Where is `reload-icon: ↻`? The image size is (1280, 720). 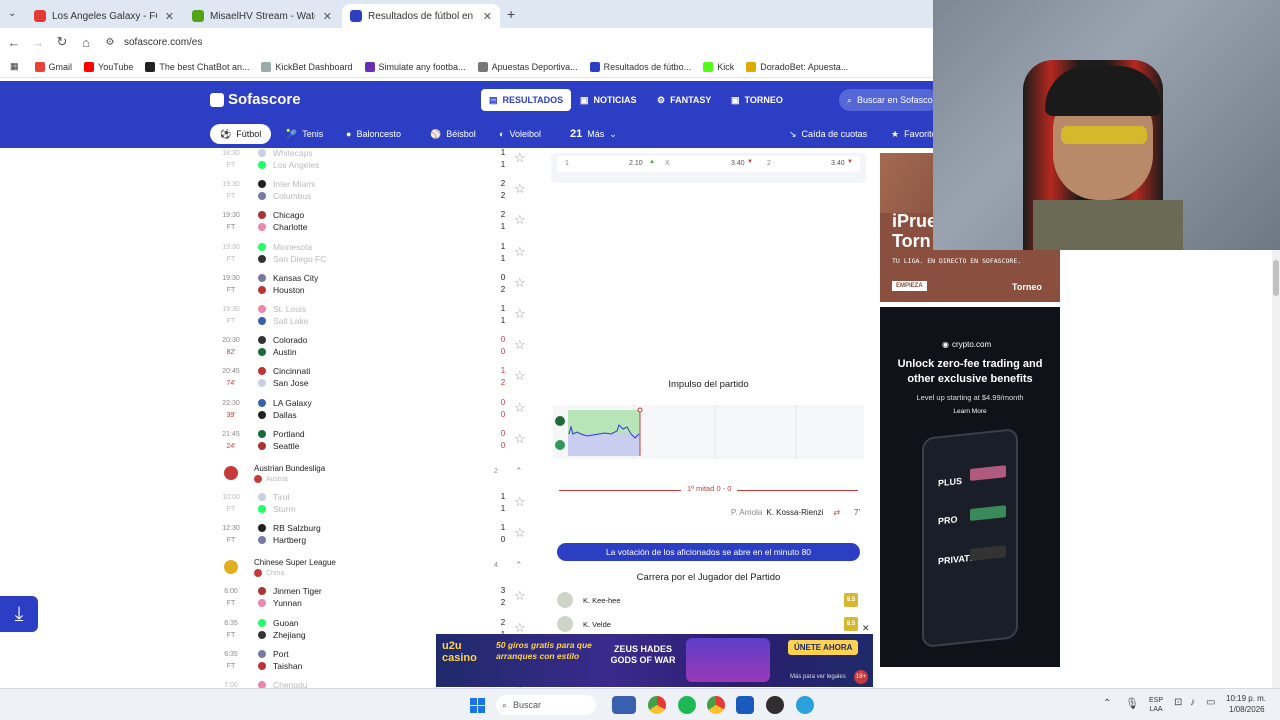 reload-icon: ↻ is located at coordinates (62, 42).